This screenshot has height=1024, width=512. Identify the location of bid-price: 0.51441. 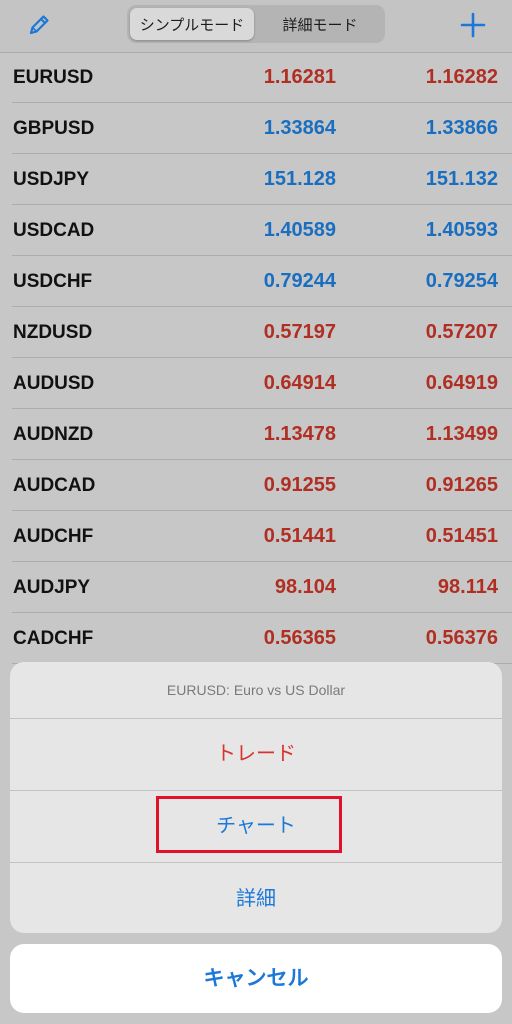
(299, 536).